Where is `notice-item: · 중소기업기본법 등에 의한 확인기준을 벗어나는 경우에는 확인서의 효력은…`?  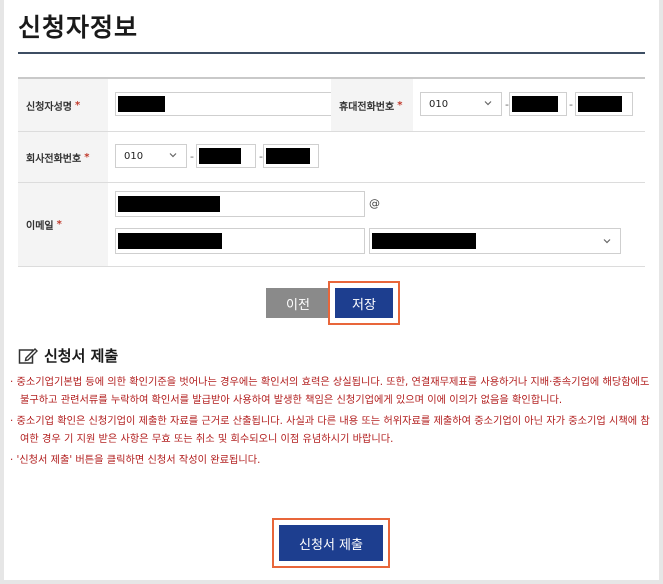 notice-item: · 중소기업기본법 등에 의한 확인기준을 벗어나는 경우에는 확인서의 효력은… is located at coordinates (330, 391).